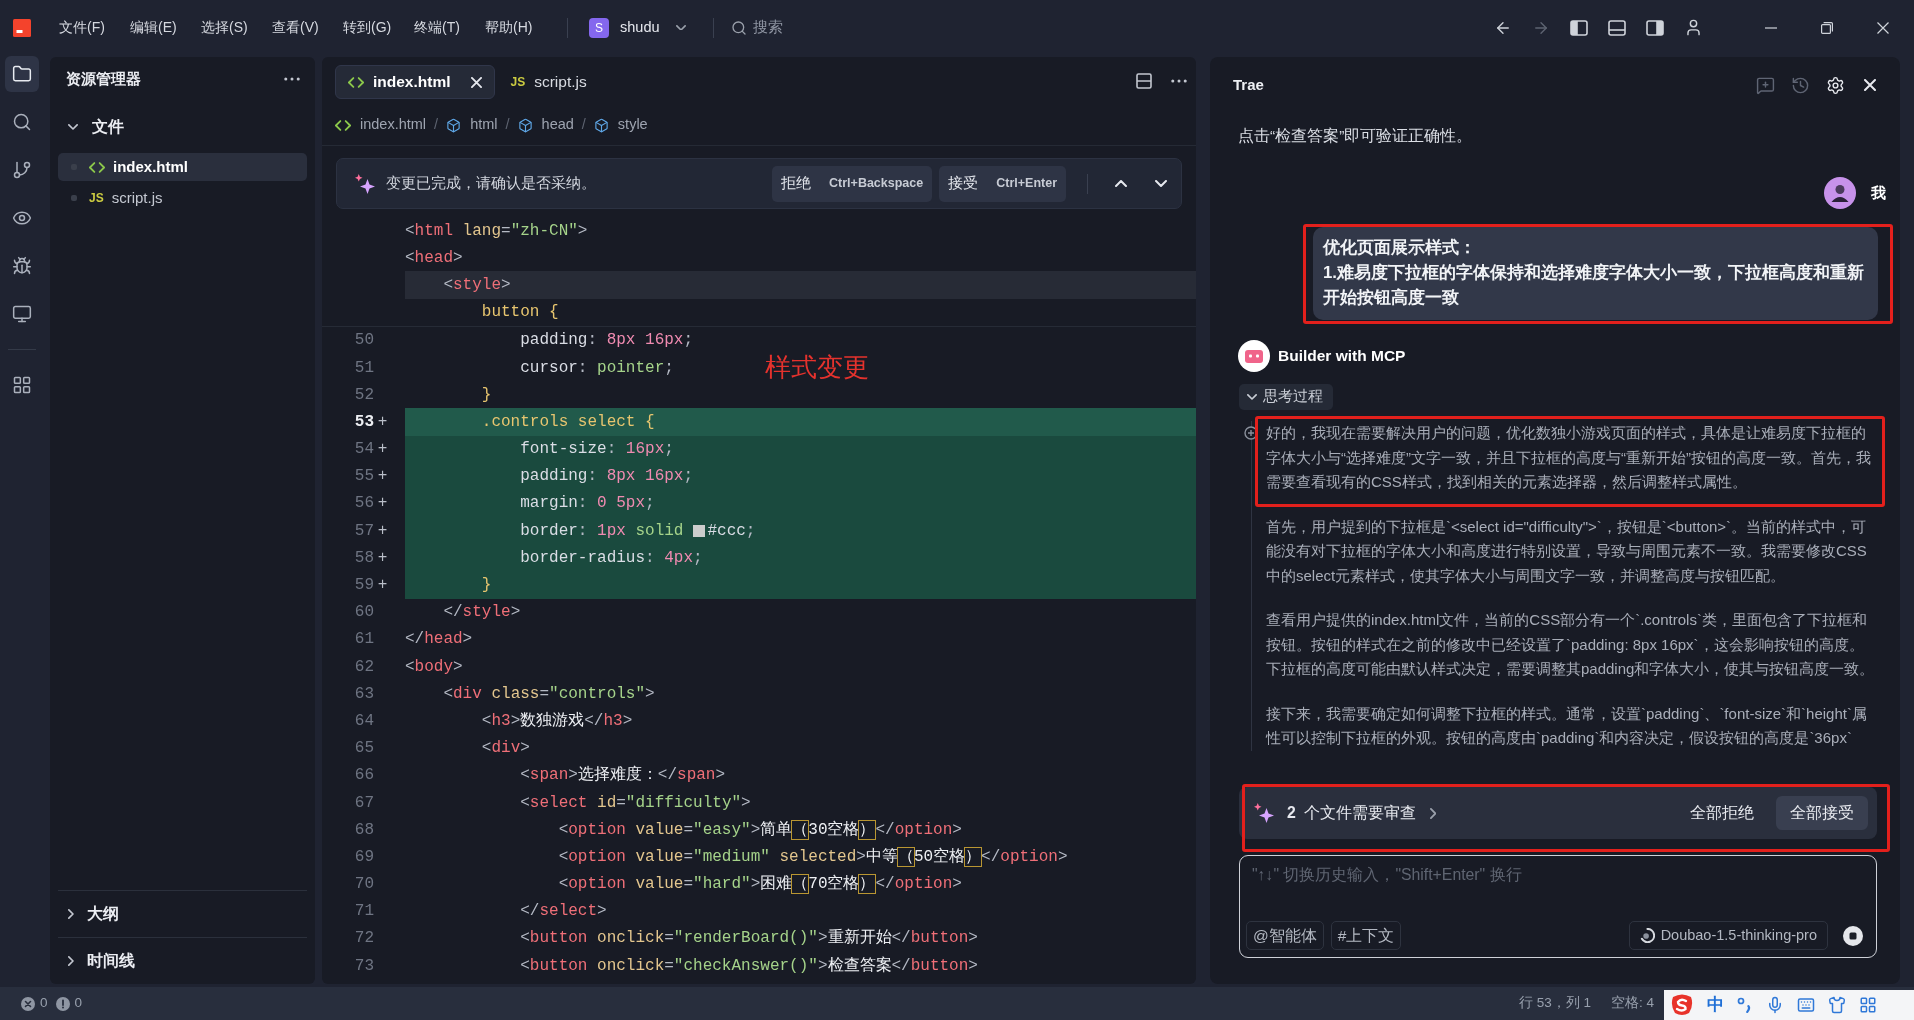  Describe the element at coordinates (155, 27) in the screenshot. I see `menu-item: 编辑(E)` at that location.